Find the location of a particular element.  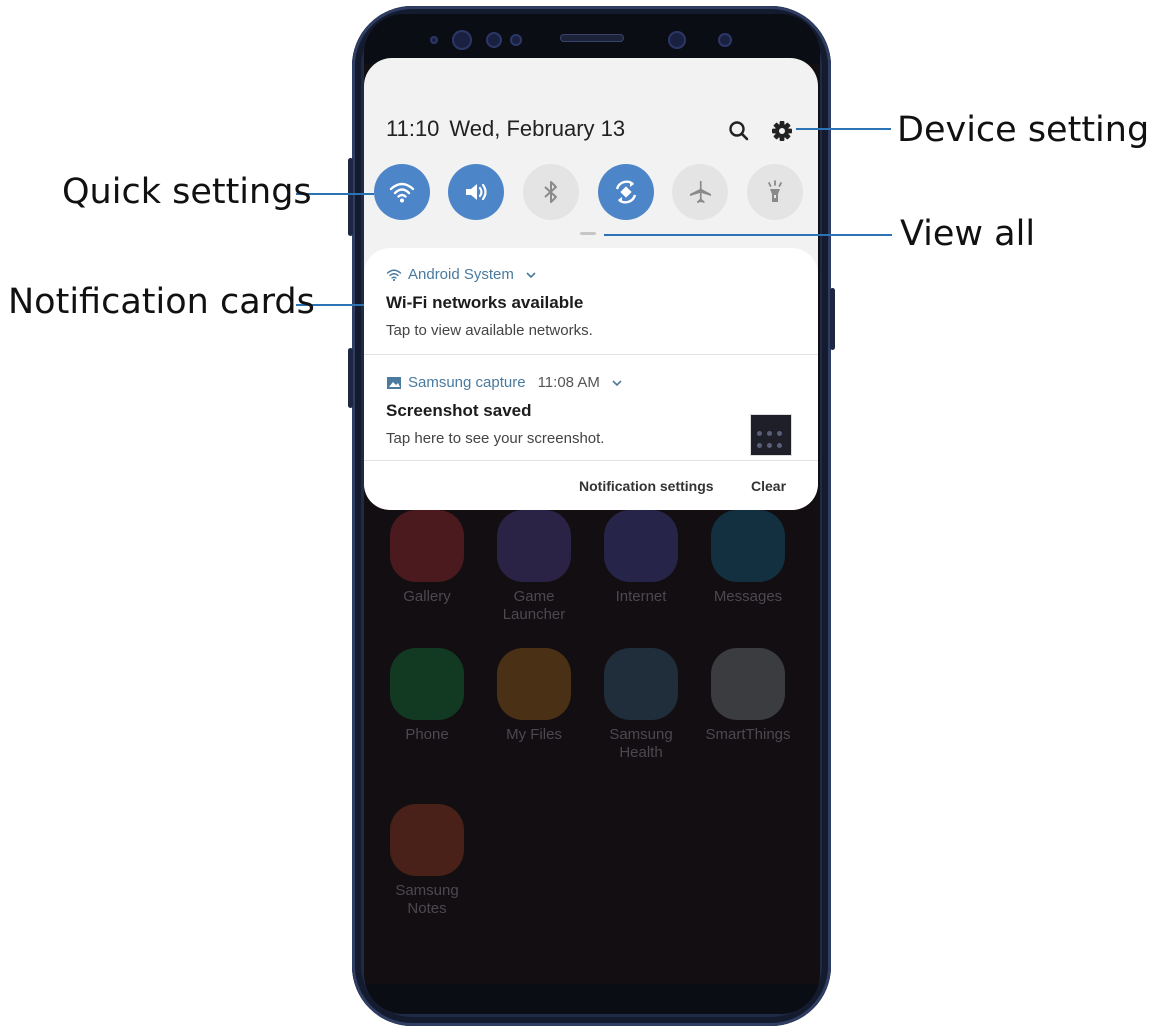

gear-icon is located at coordinates (782, 131).